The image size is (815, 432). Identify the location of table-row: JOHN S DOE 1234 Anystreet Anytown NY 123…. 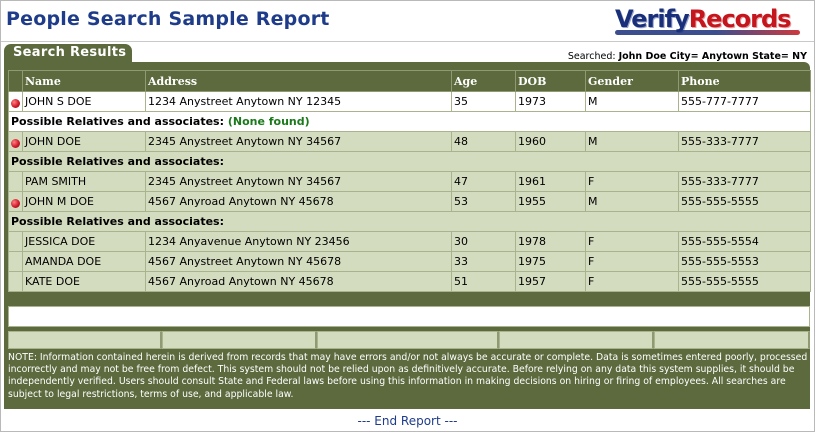
(409, 101).